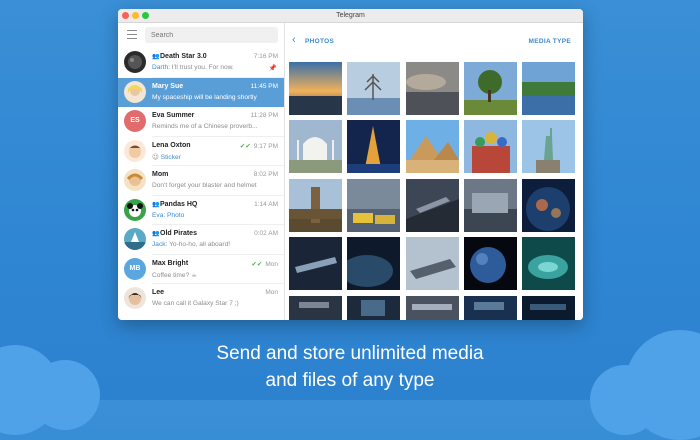  Describe the element at coordinates (135, 121) in the screenshot. I see `avatar: ES` at that location.